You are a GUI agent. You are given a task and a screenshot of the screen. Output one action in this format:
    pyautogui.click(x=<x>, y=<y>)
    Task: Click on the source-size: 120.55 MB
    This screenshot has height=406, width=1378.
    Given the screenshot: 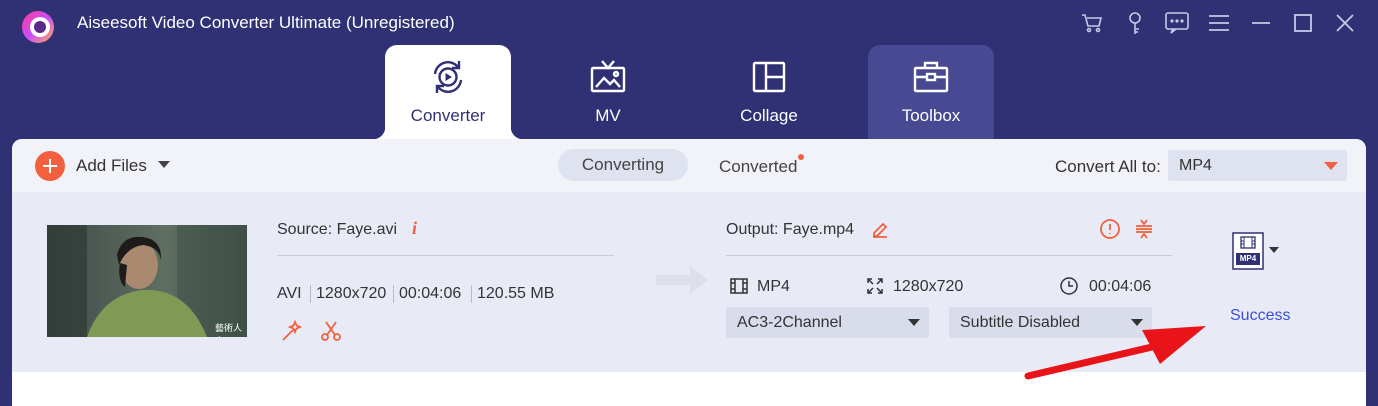 What is the action you would take?
    pyautogui.click(x=516, y=293)
    